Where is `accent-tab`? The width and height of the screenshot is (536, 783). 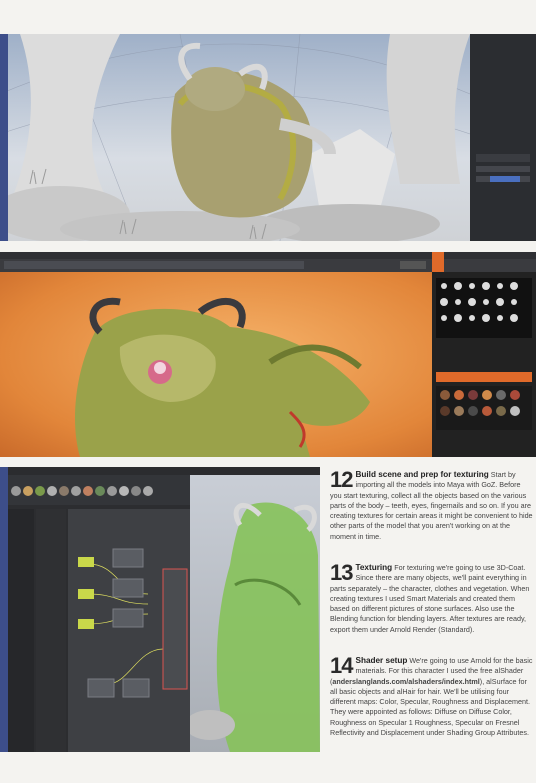
accent-tab is located at coordinates (438, 262).